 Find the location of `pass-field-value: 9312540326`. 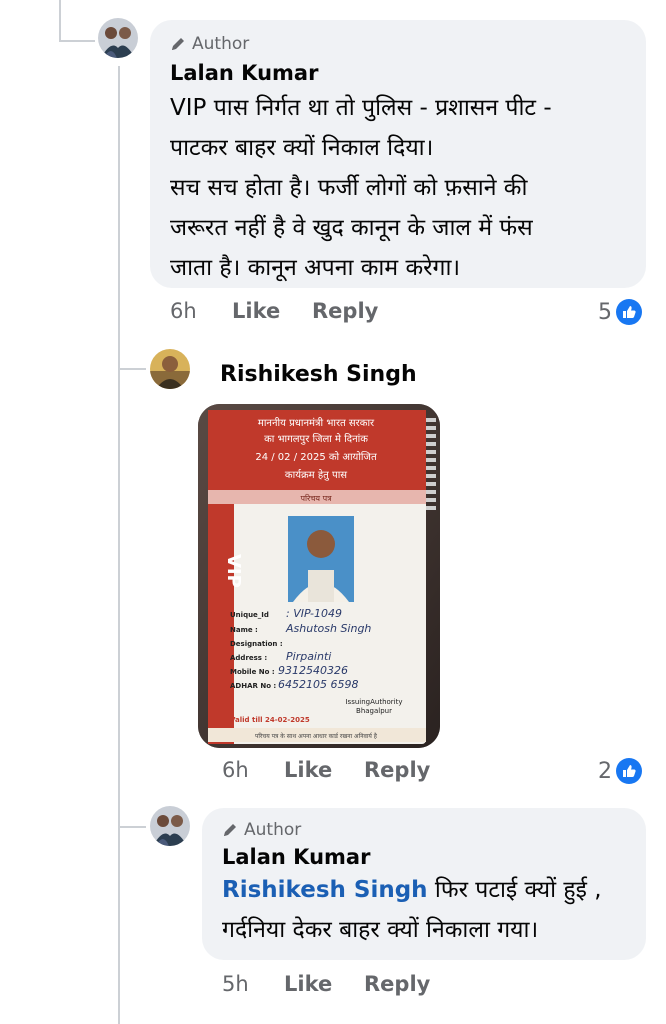

pass-field-value: 9312540326 is located at coordinates (313, 670).